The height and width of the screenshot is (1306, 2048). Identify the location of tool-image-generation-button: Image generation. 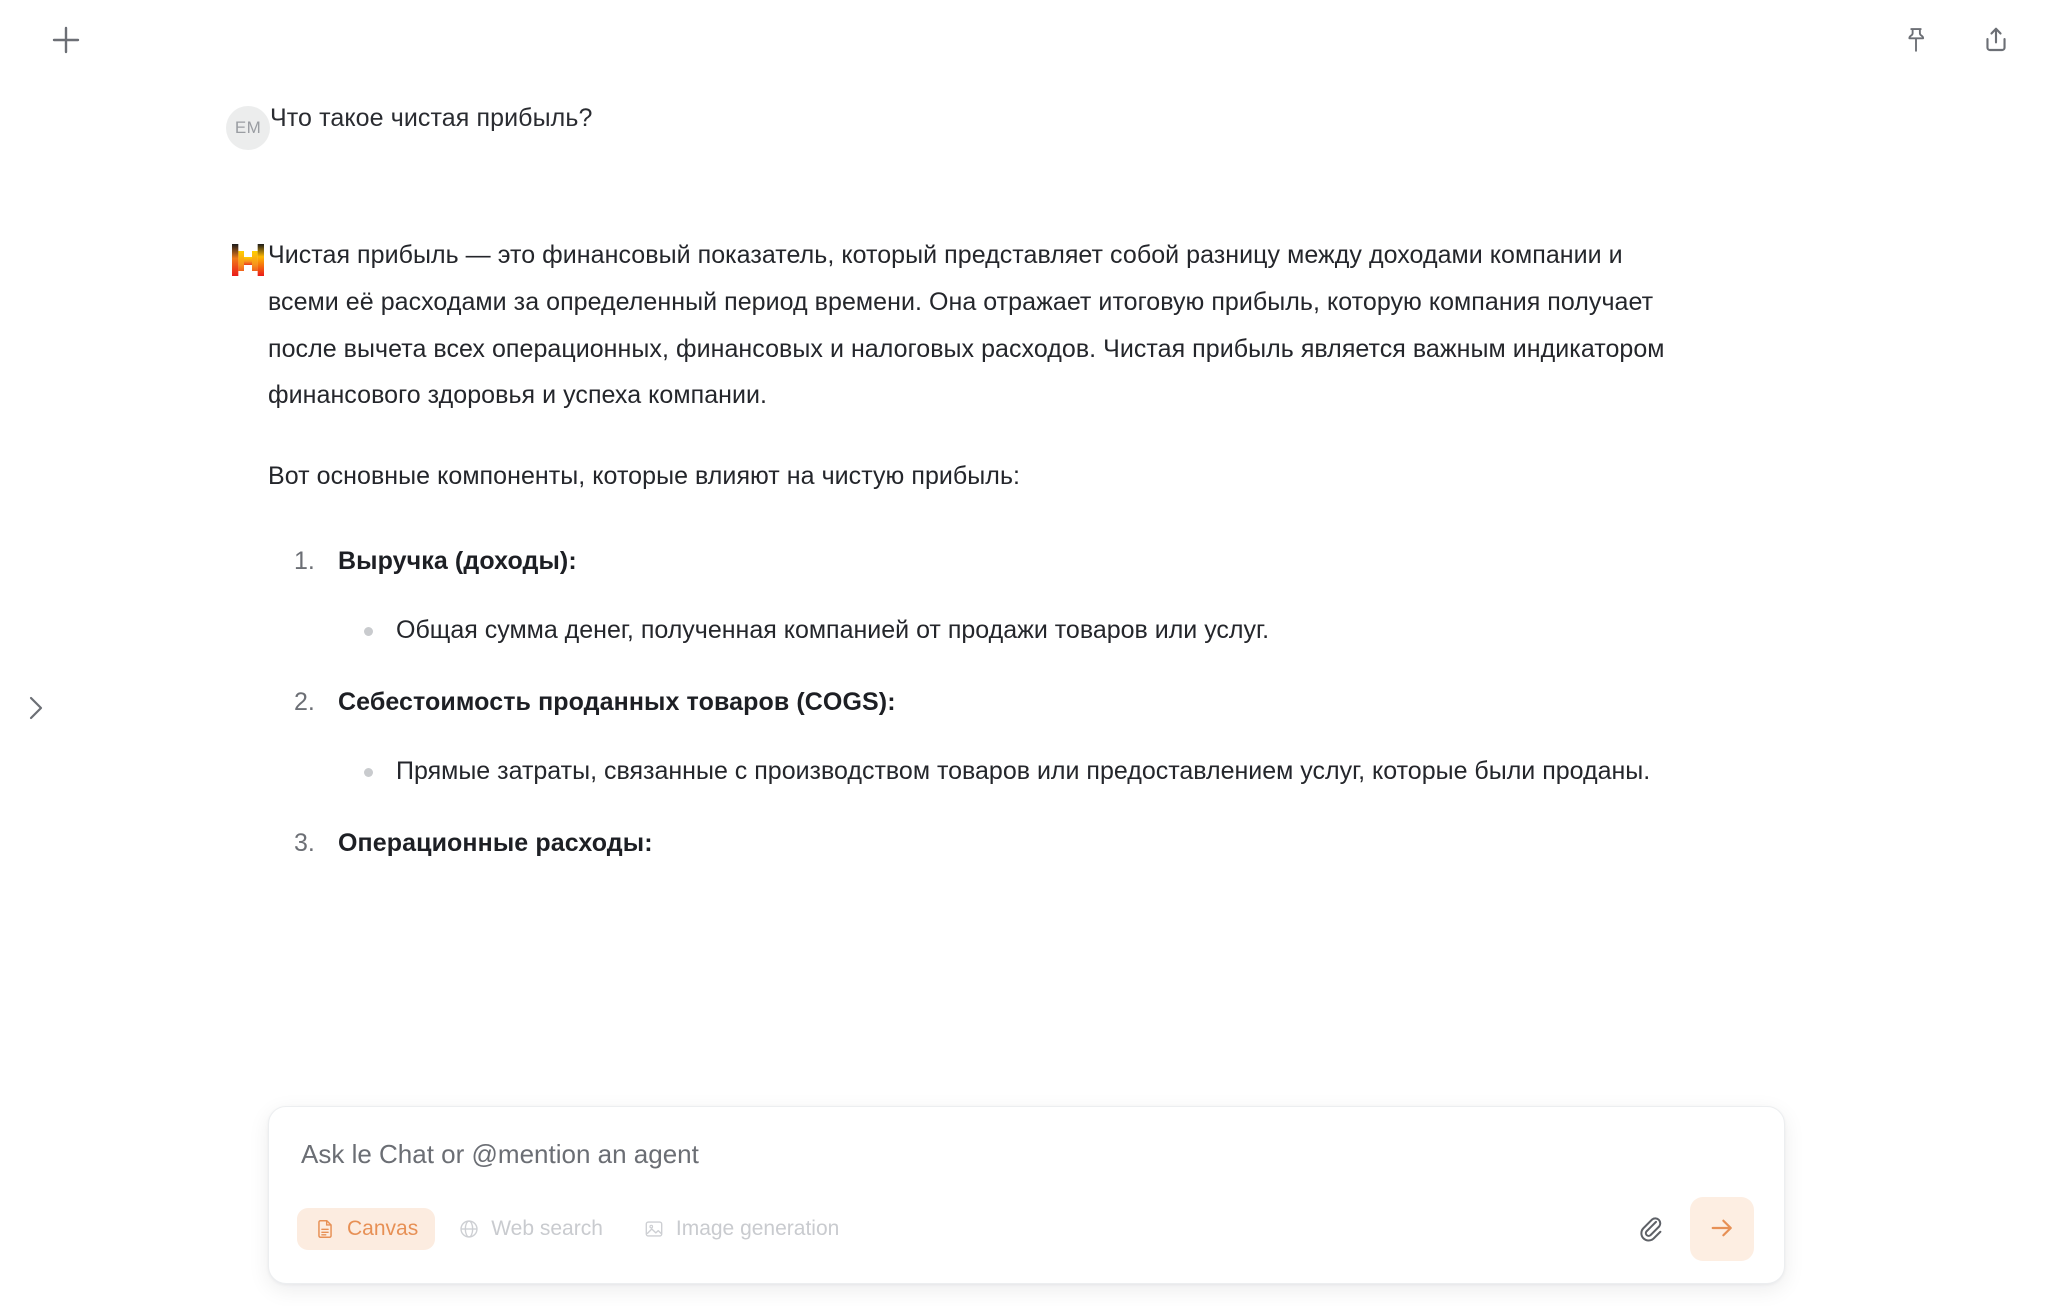
(741, 1229).